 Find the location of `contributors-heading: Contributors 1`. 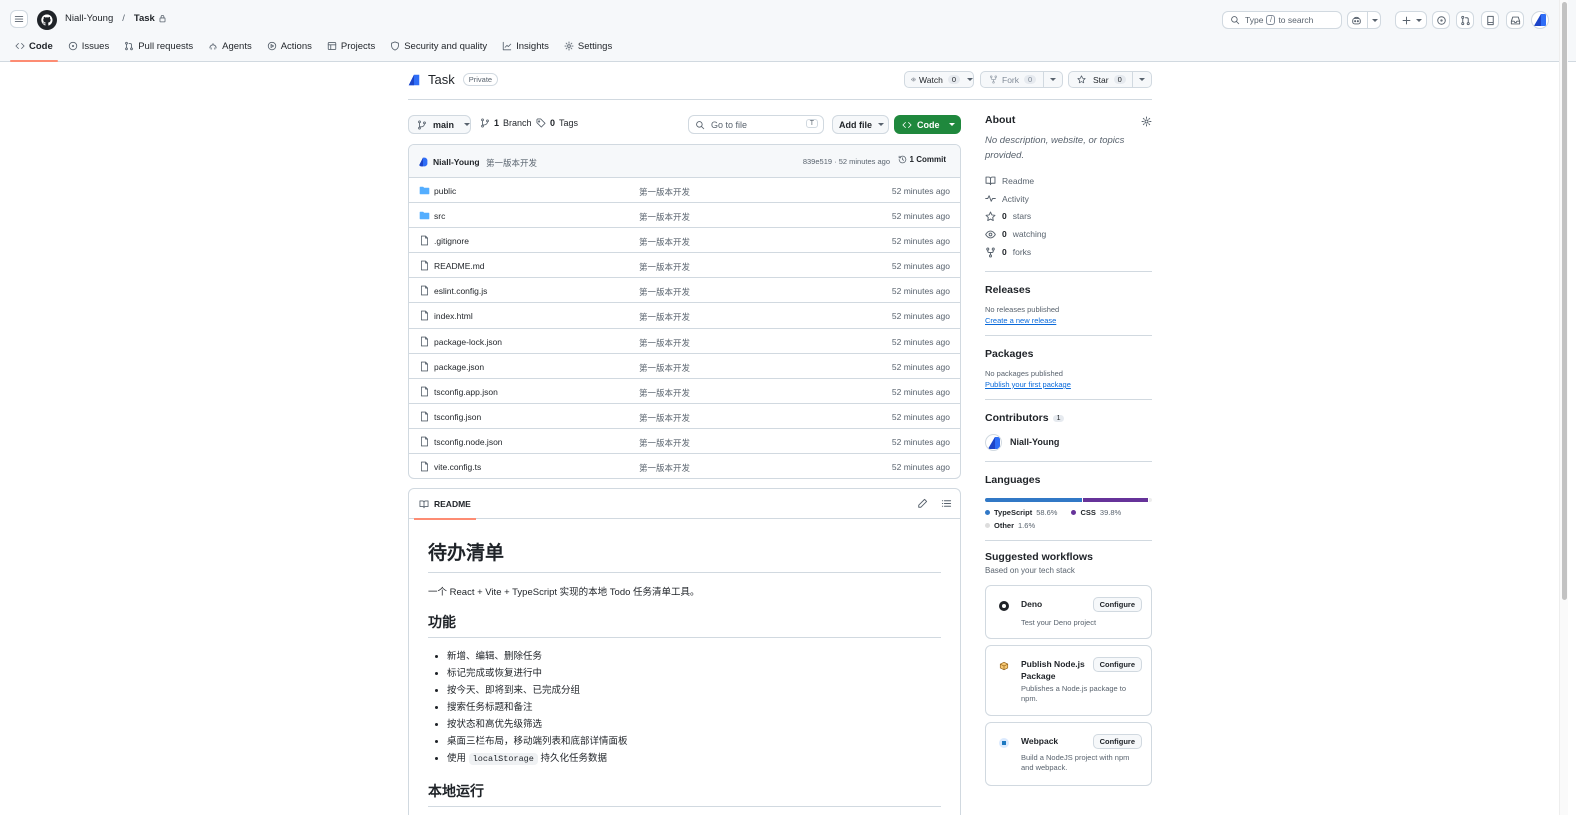

contributors-heading: Contributors 1 is located at coordinates (1068, 418).